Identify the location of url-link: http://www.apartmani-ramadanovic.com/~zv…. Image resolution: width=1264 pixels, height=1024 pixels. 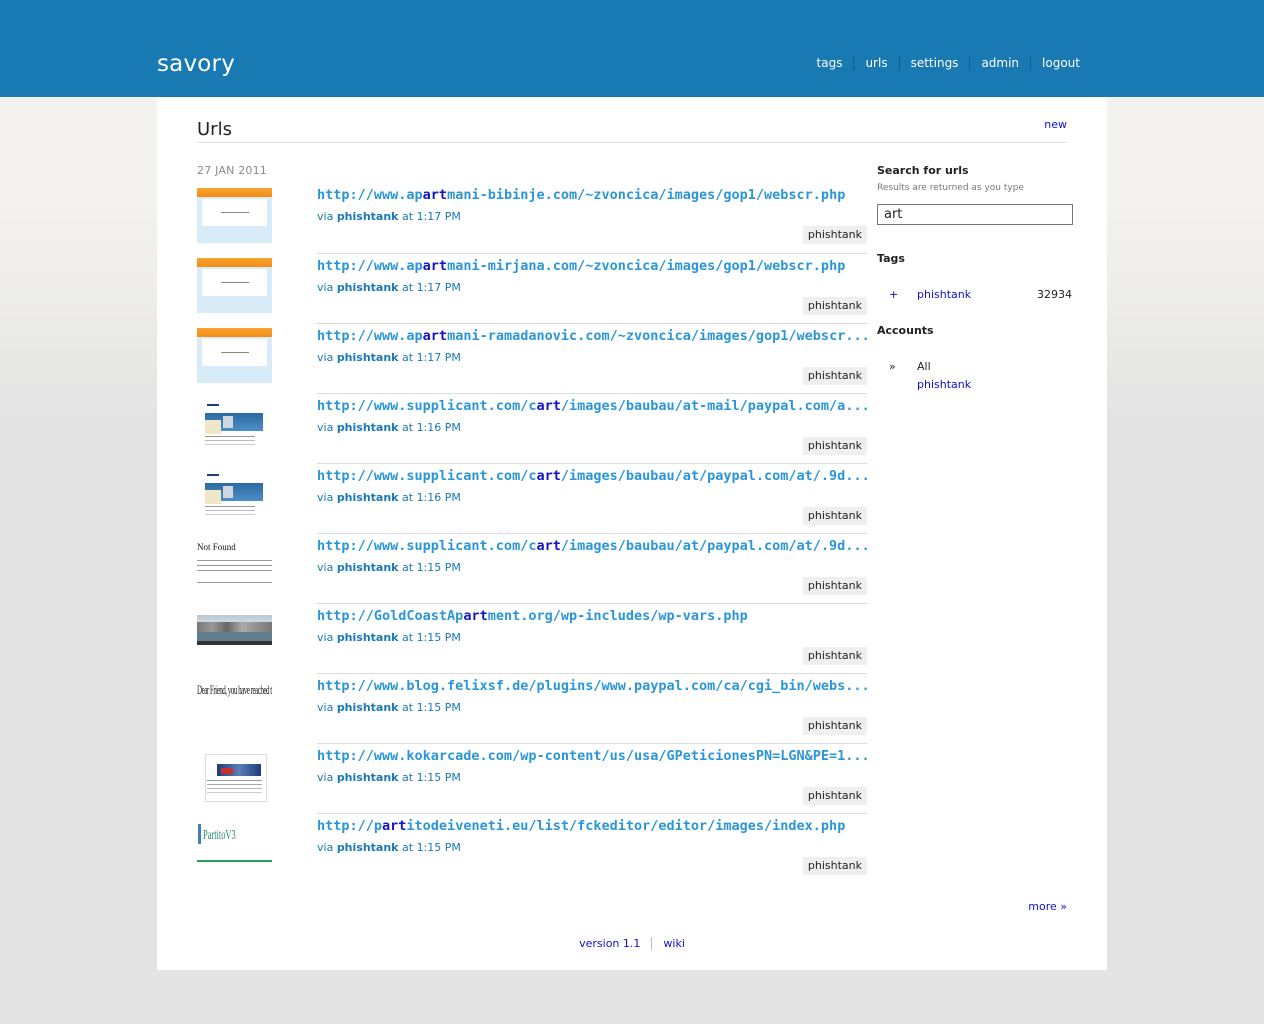
(592, 336).